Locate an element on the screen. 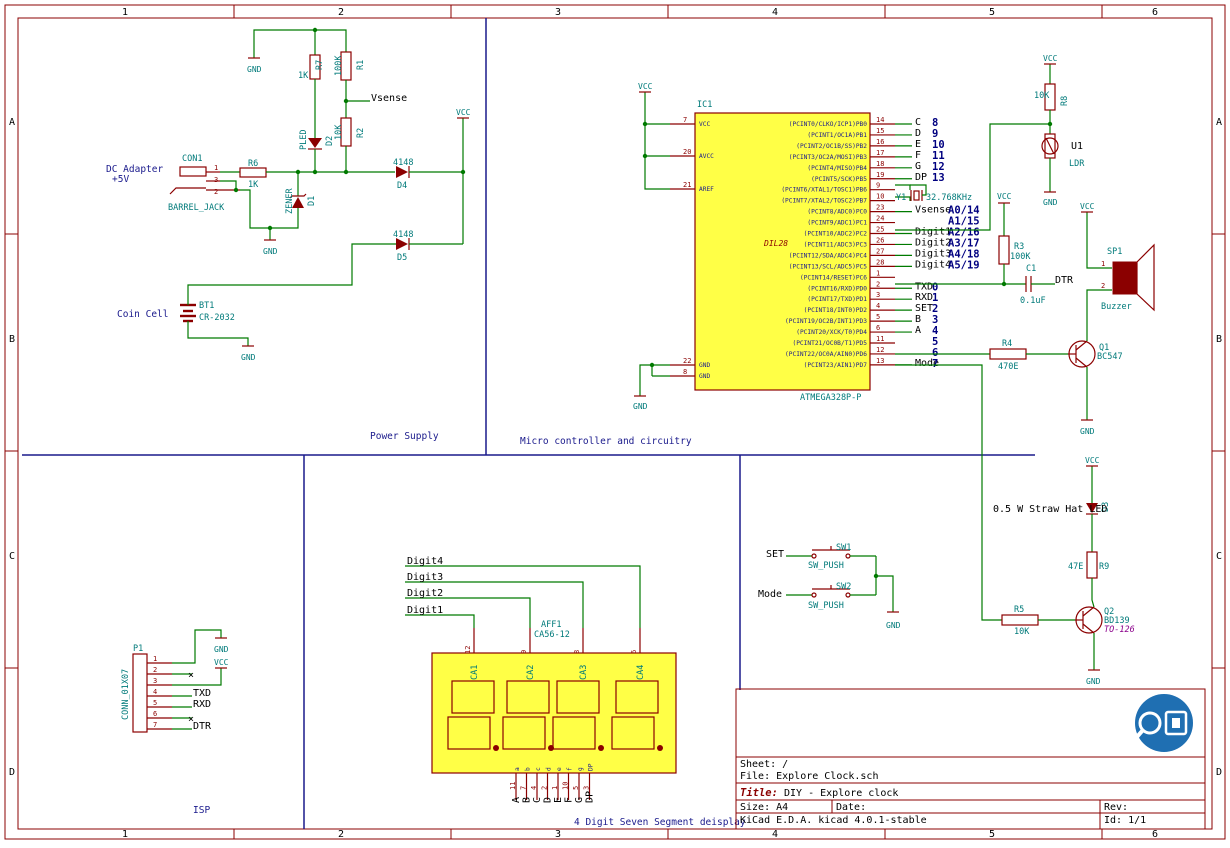 The image size is (1230, 848). rev-label: Rev: is located at coordinates (1116, 807).